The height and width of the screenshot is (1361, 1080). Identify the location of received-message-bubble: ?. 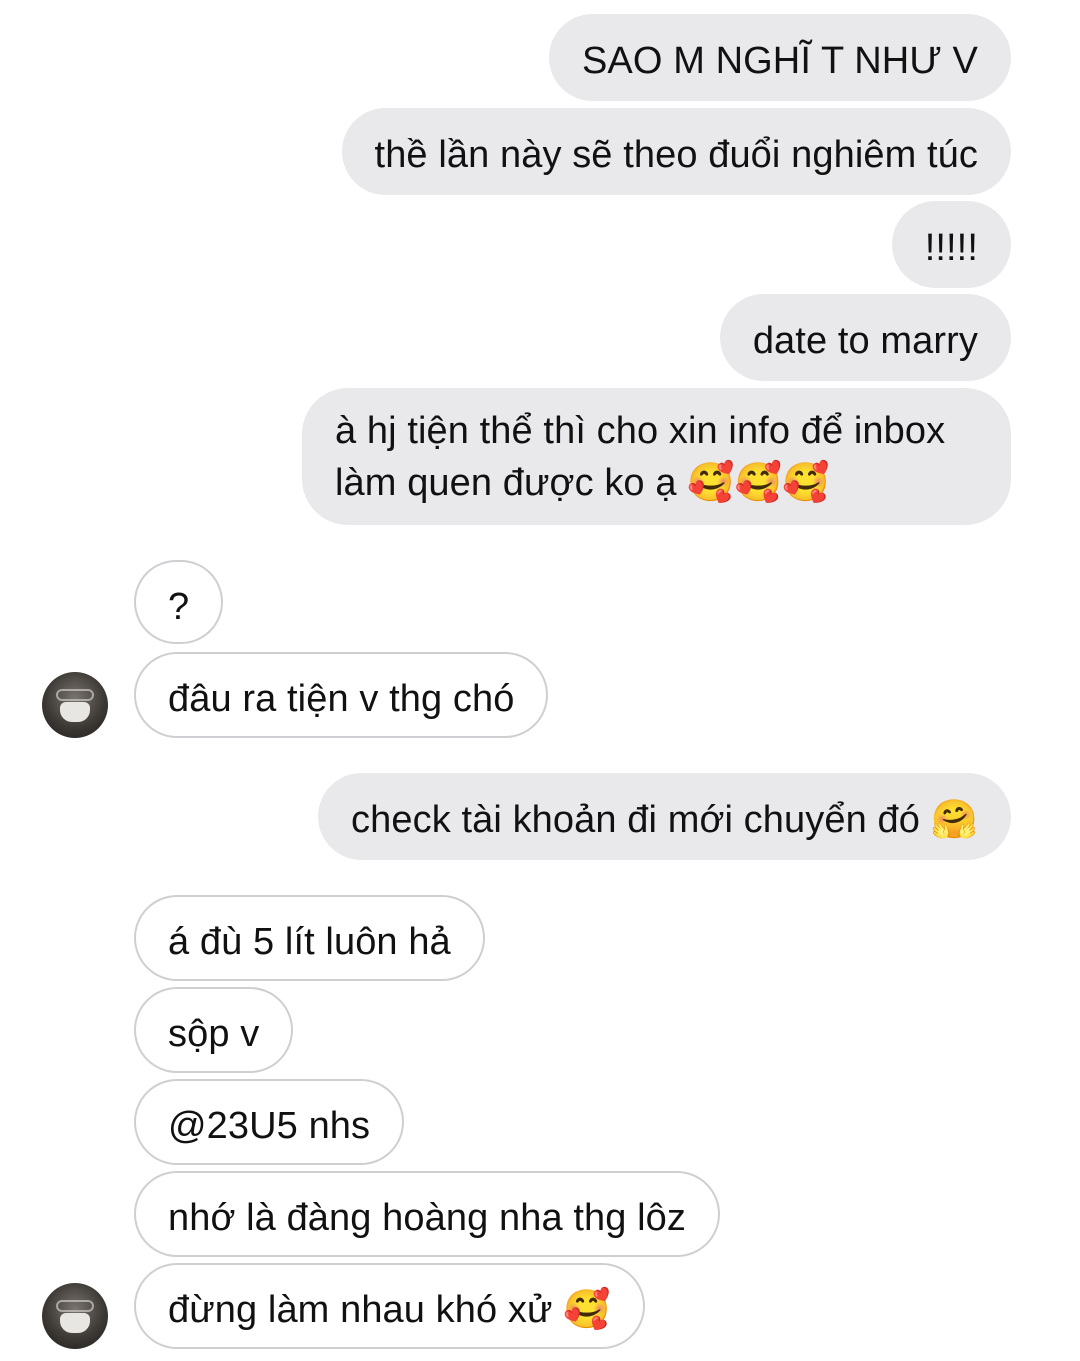
(179, 602).